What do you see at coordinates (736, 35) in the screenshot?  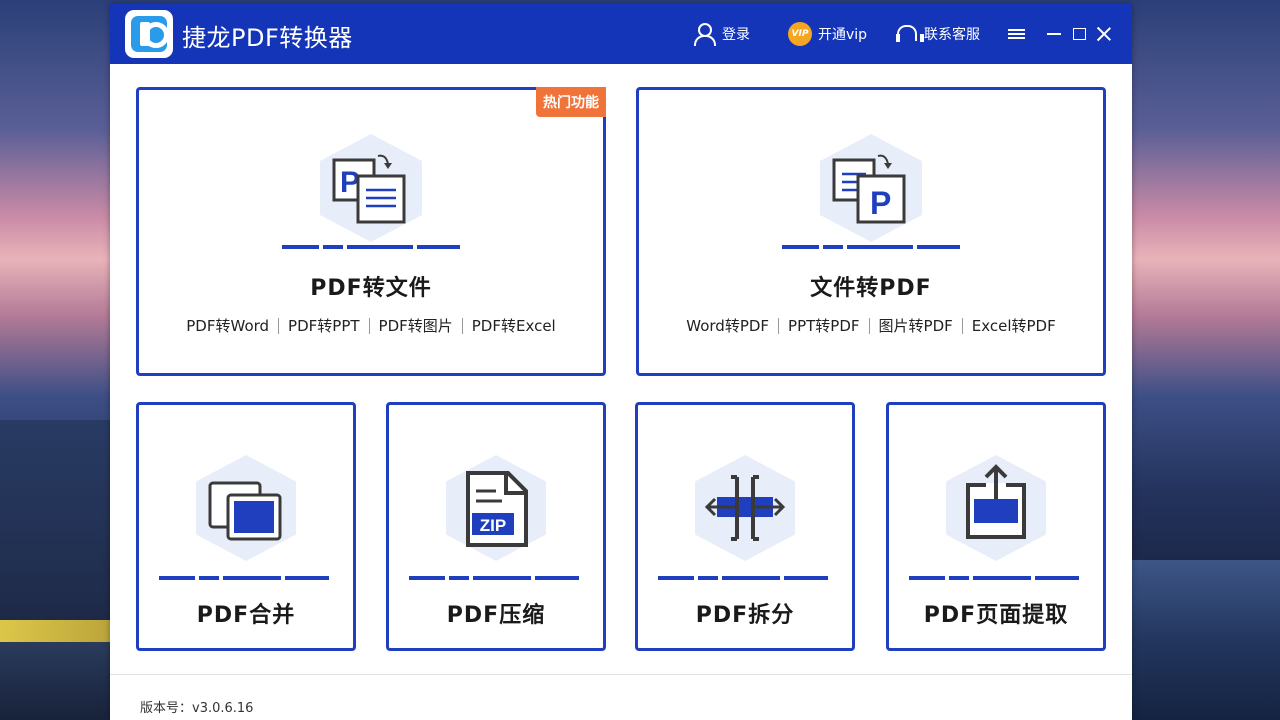 I see `login-label: 登录` at bounding box center [736, 35].